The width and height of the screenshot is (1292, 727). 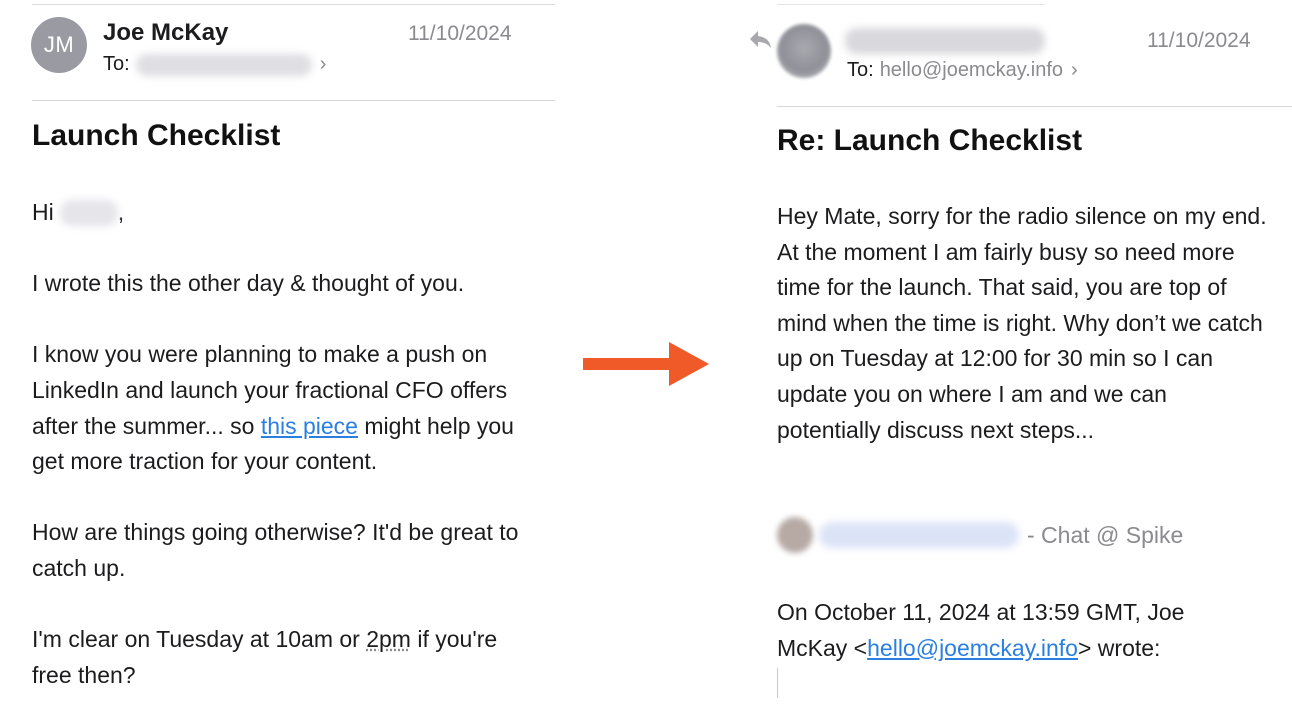 I want to click on sender-avatar: JM, so click(x=59, y=45).